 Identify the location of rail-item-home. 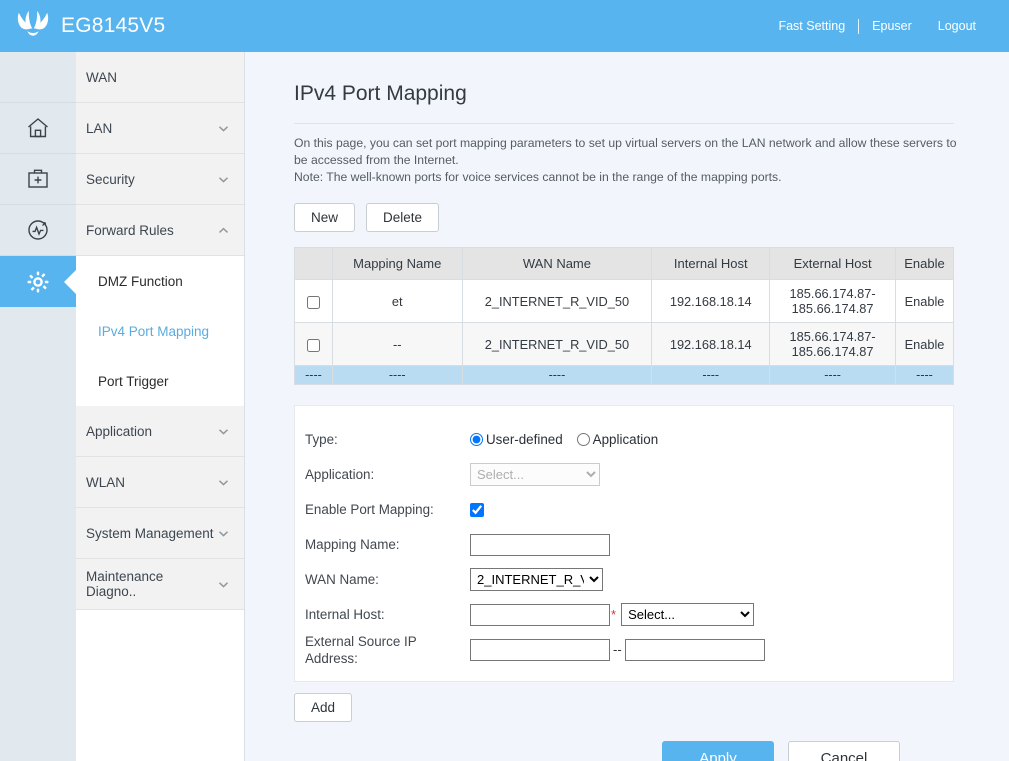
(38, 128).